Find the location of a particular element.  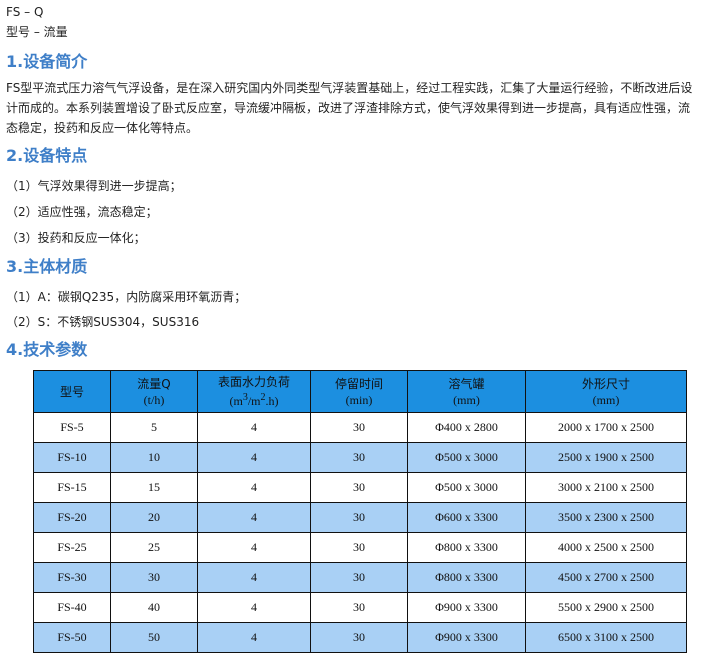

cell-tank: Φ600 x 3300 is located at coordinates (466, 517).